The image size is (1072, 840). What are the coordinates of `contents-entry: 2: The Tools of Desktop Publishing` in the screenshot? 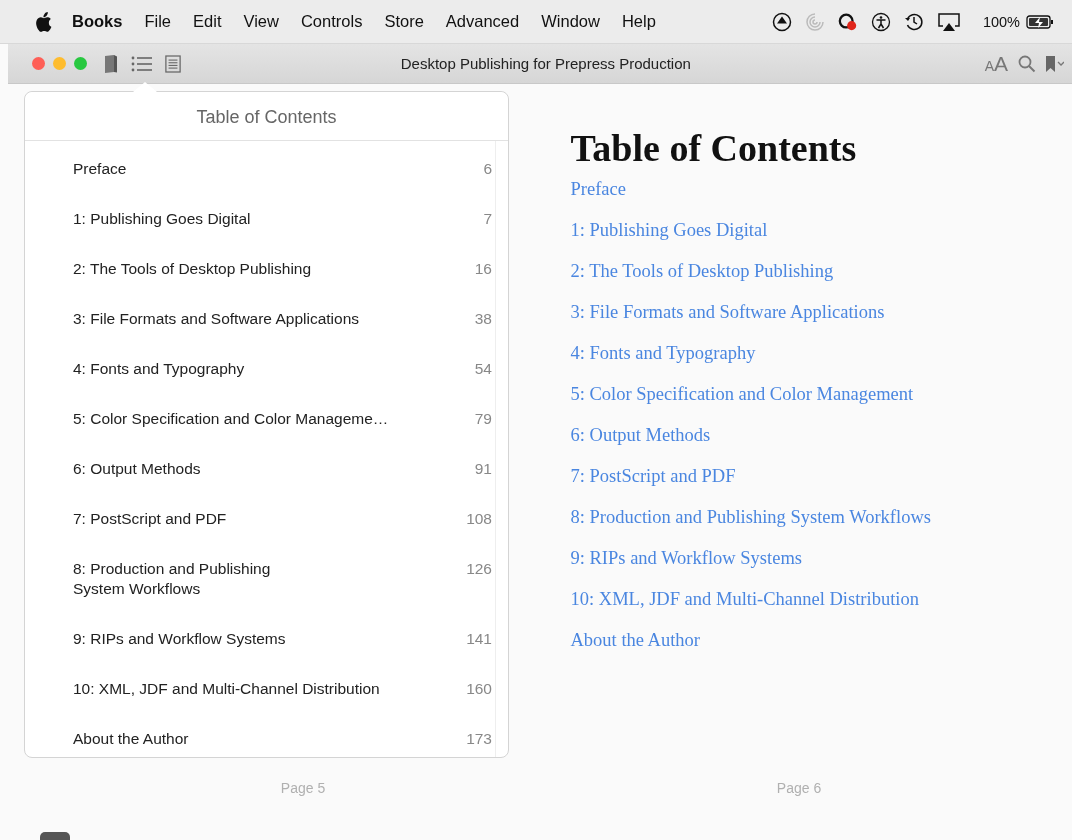 It's located at (192, 269).